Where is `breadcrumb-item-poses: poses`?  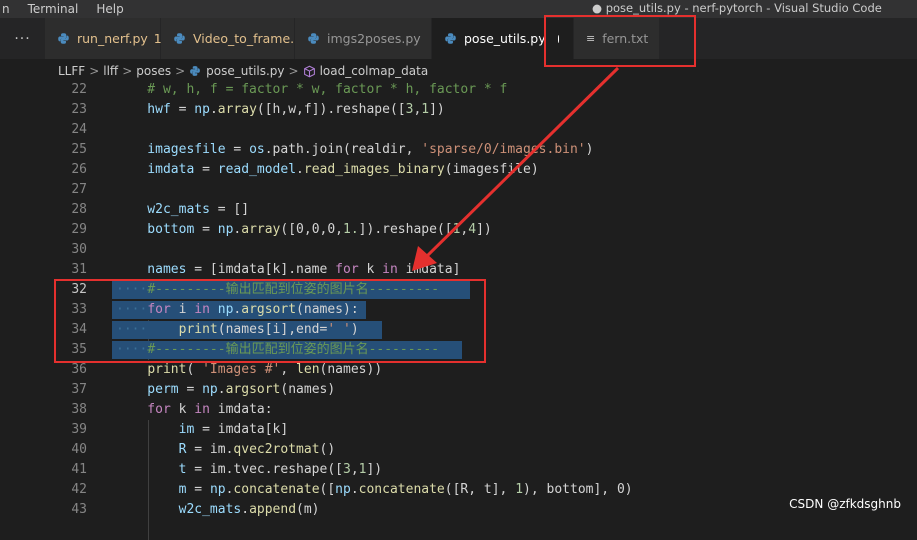
breadcrumb-item-poses: poses is located at coordinates (153, 71).